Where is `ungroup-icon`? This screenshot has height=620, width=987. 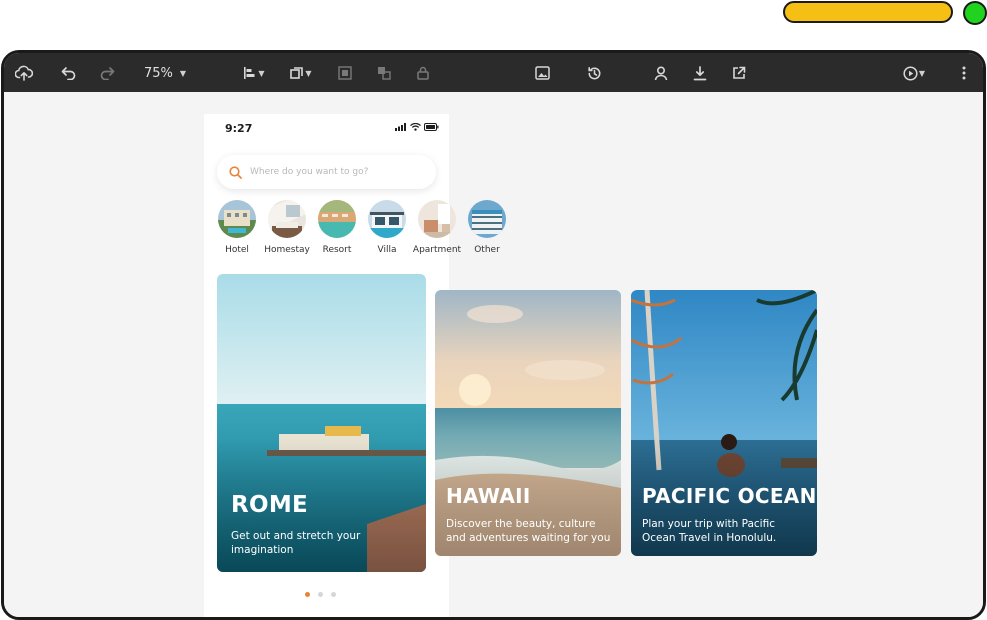 ungroup-icon is located at coordinates (384, 73).